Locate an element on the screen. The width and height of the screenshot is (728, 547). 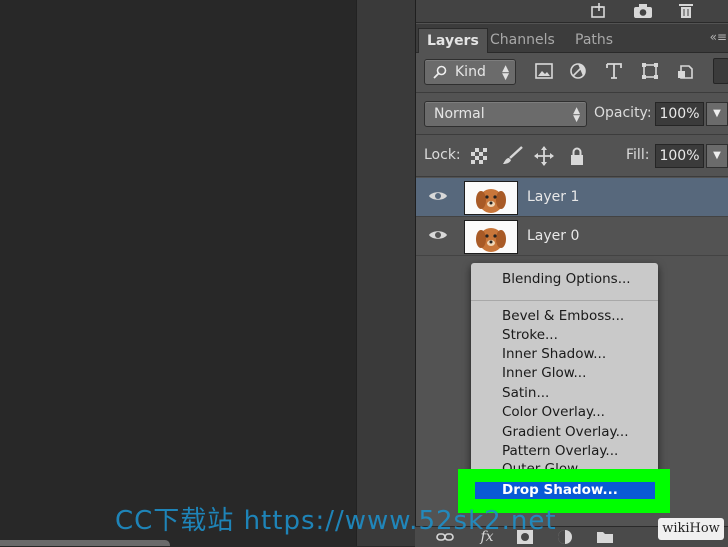
tab-paths: Paths is located at coordinates (594, 40).